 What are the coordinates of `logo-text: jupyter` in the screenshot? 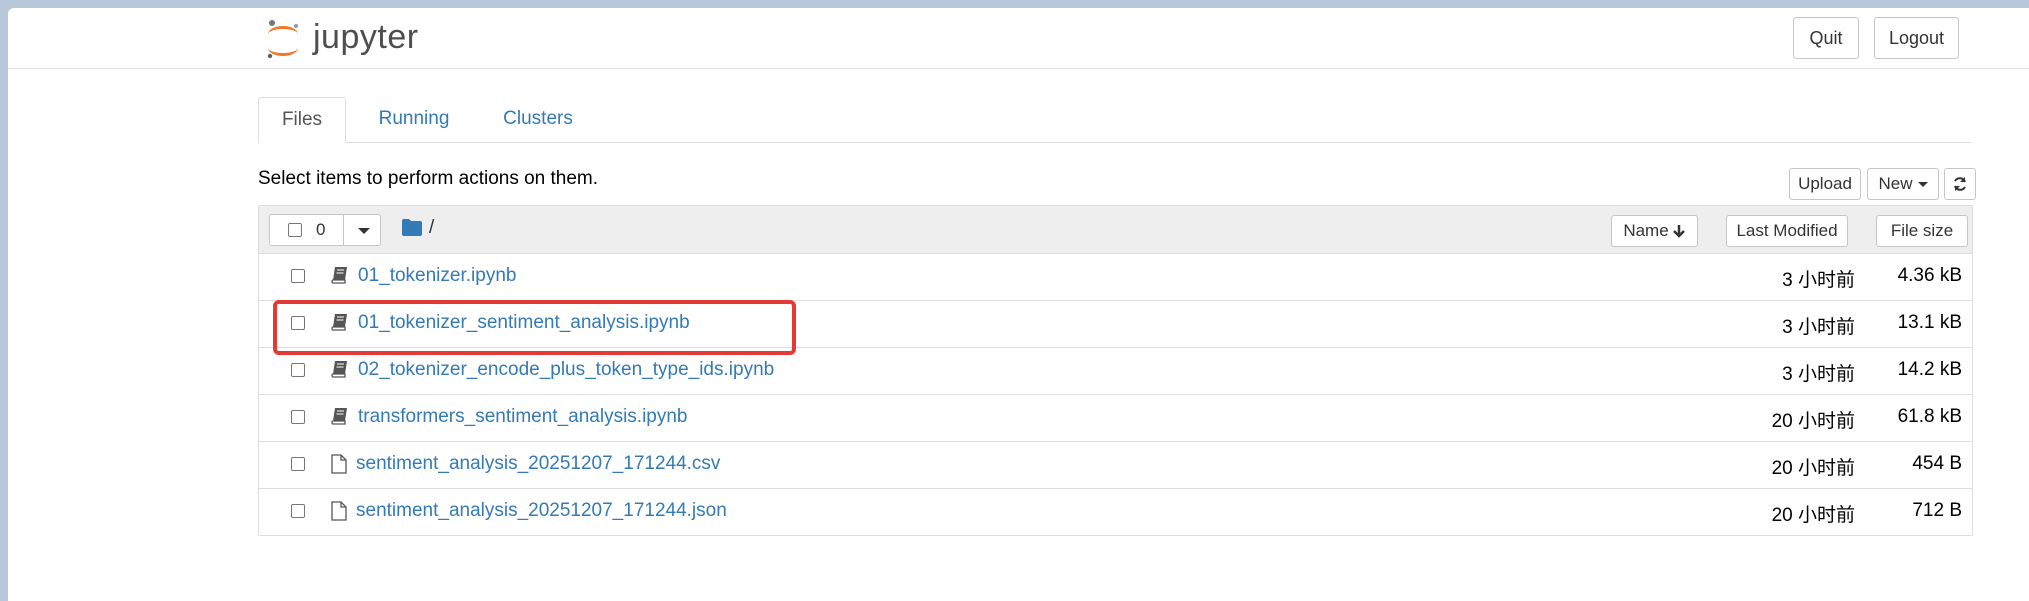 It's located at (366, 37).